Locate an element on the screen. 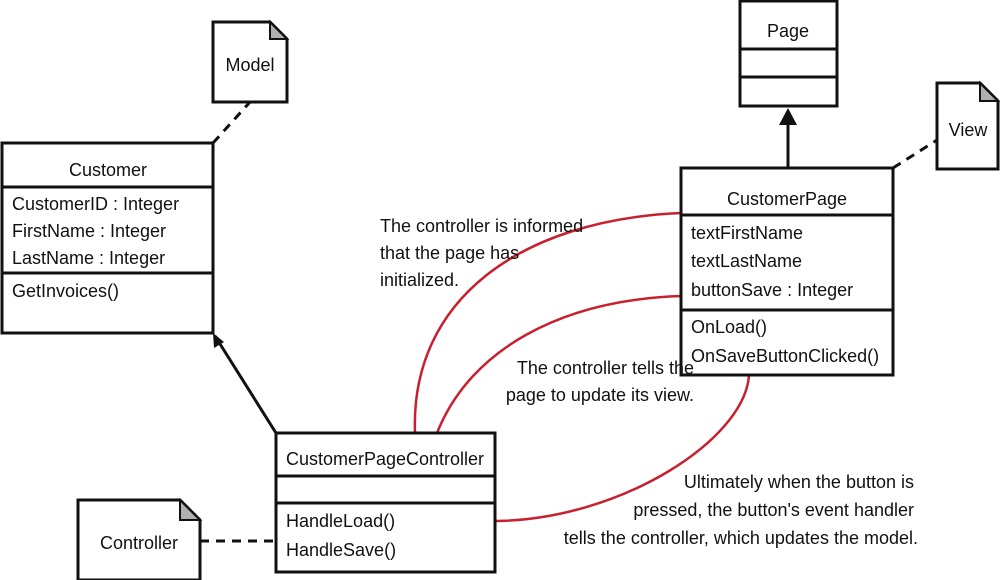 This screenshot has width=1000, height=580. controller-note: Controller is located at coordinates (139, 538).